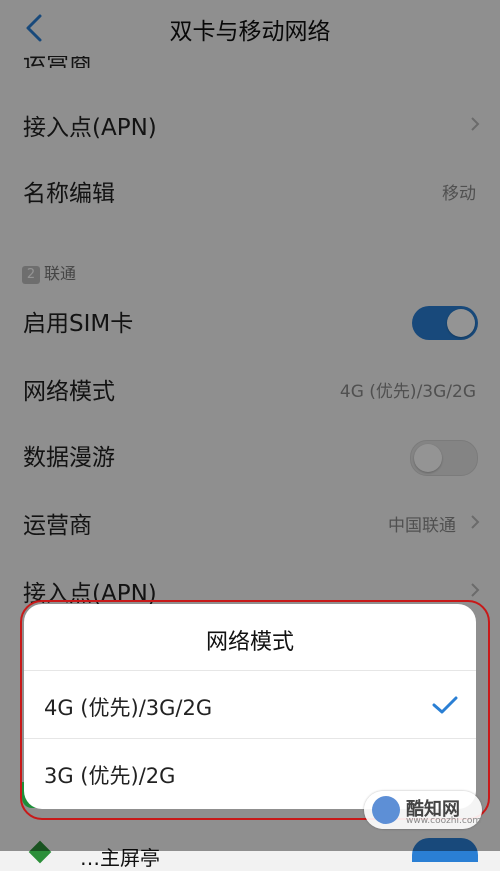 The height and width of the screenshot is (871, 500). I want to click on dialog-title: 网络模式, so click(249, 642).